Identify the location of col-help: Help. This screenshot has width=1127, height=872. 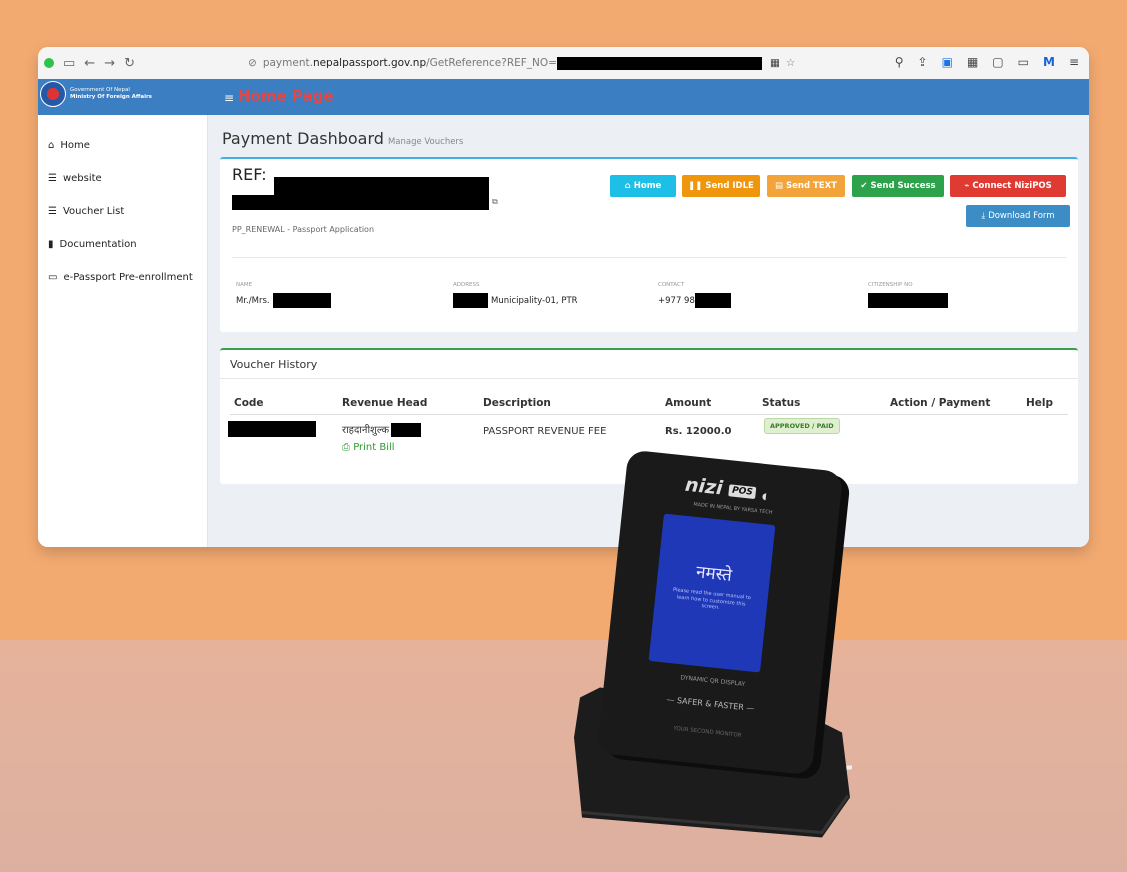
(1040, 403).